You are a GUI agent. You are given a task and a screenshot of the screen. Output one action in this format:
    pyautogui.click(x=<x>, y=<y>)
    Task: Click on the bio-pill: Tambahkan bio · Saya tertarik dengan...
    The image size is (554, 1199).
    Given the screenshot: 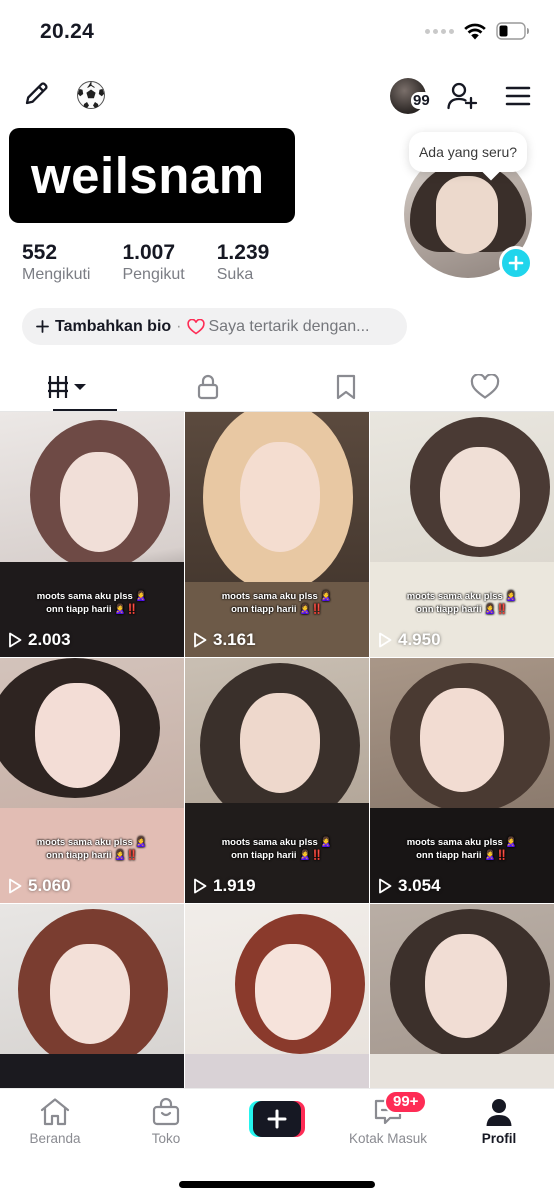 What is the action you would take?
    pyautogui.click(x=214, y=326)
    